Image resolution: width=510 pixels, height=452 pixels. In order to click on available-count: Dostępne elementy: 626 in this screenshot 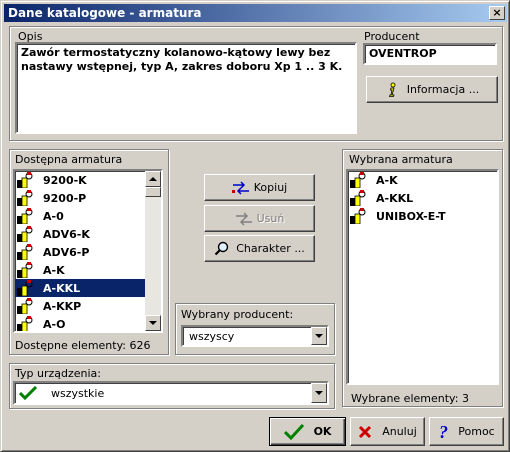, I will do `click(83, 345)`.